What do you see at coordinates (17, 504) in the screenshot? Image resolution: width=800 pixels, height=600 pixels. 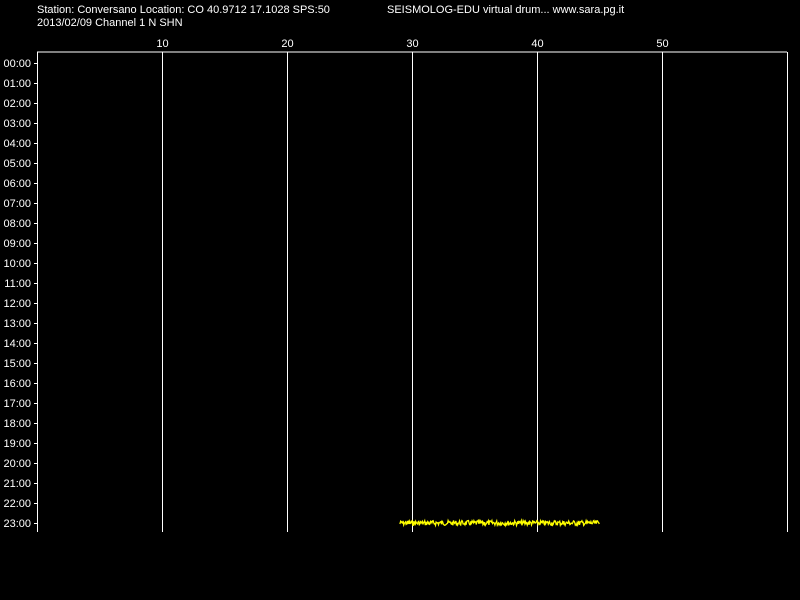 I see `y-hour-label: 22:00` at bounding box center [17, 504].